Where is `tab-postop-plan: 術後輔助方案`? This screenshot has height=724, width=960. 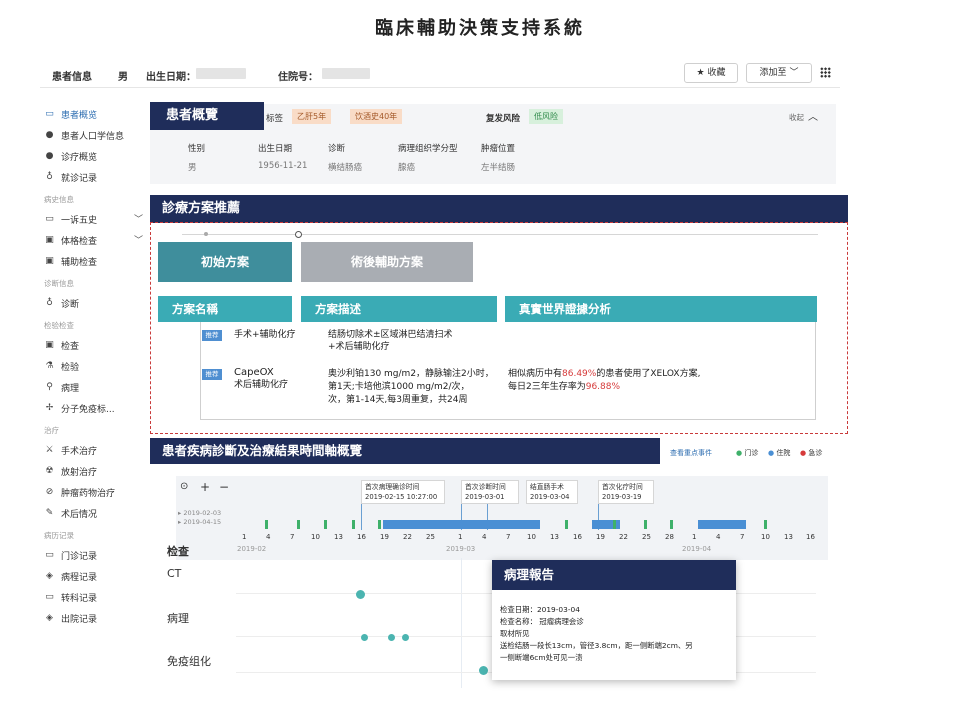
tab-postop-plan: 術後輔助方案 is located at coordinates (387, 262).